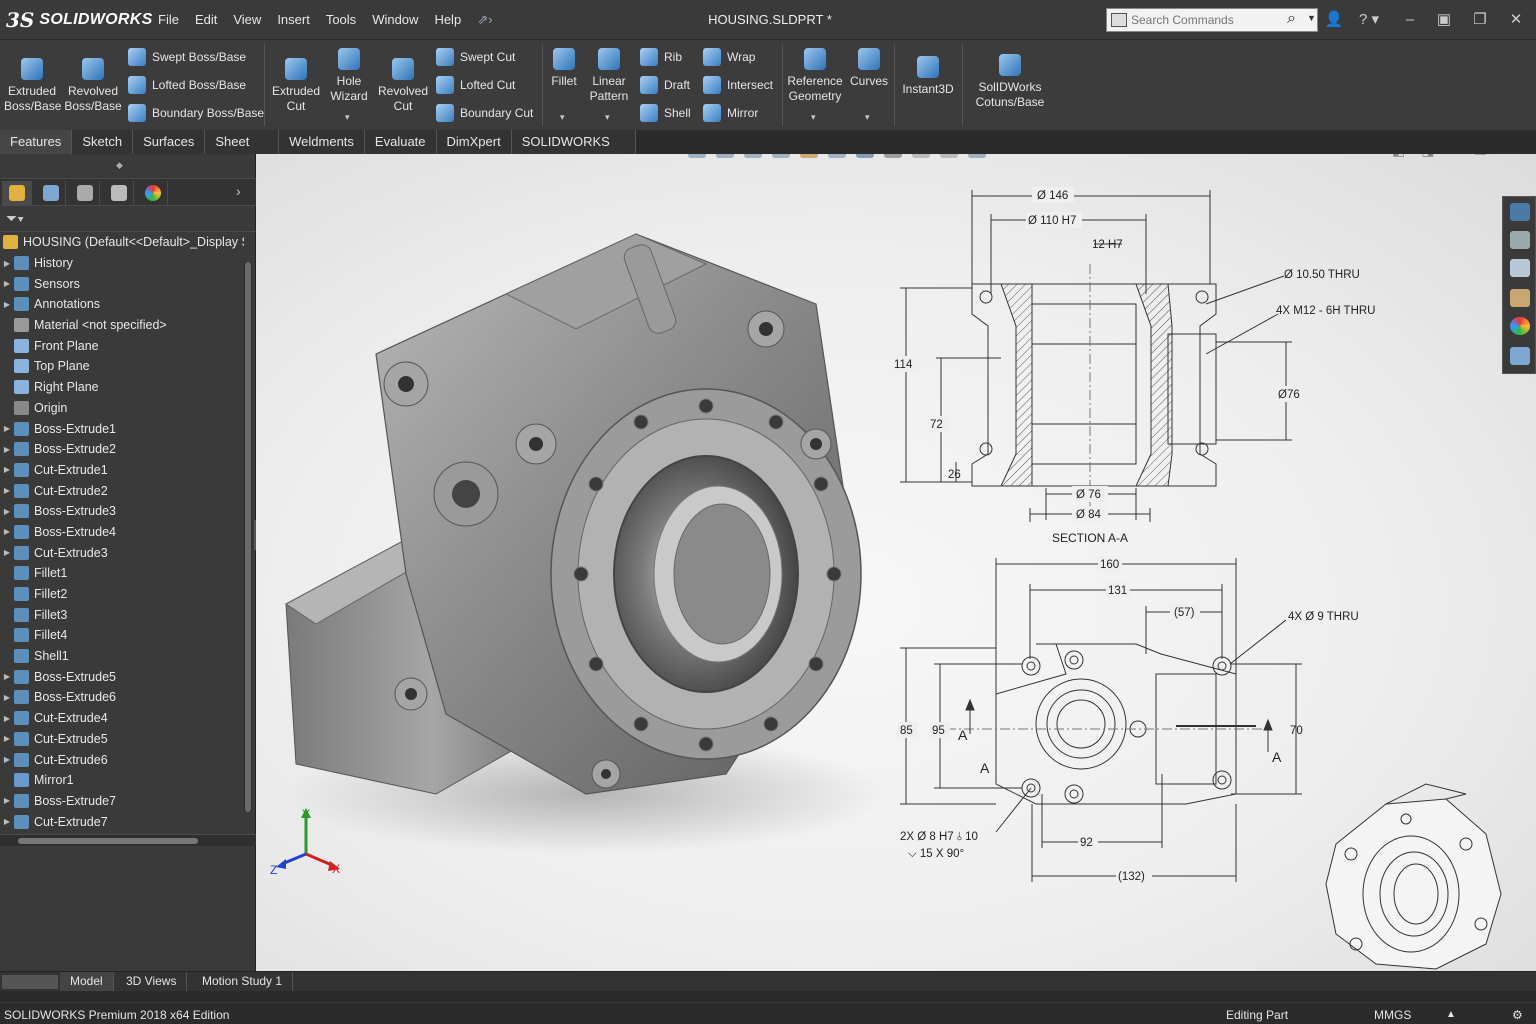 The height and width of the screenshot is (1024, 1536). Describe the element at coordinates (122, 345) in the screenshot. I see `tree-item: Front Plane` at that location.